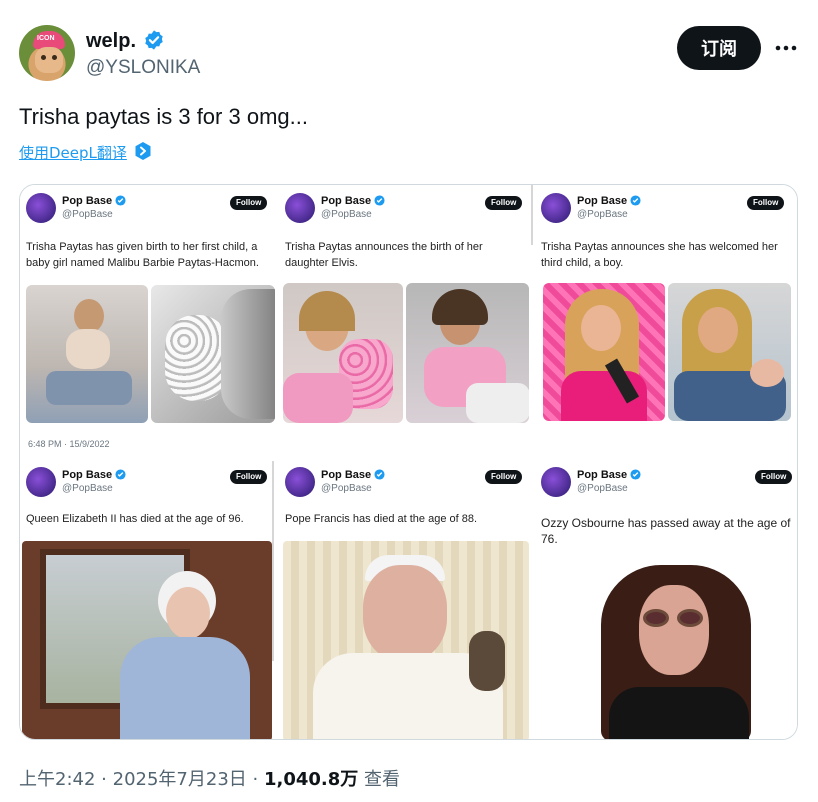 This screenshot has width=818, height=802. What do you see at coordinates (406, 640) in the screenshot?
I see `pope-portrait` at bounding box center [406, 640].